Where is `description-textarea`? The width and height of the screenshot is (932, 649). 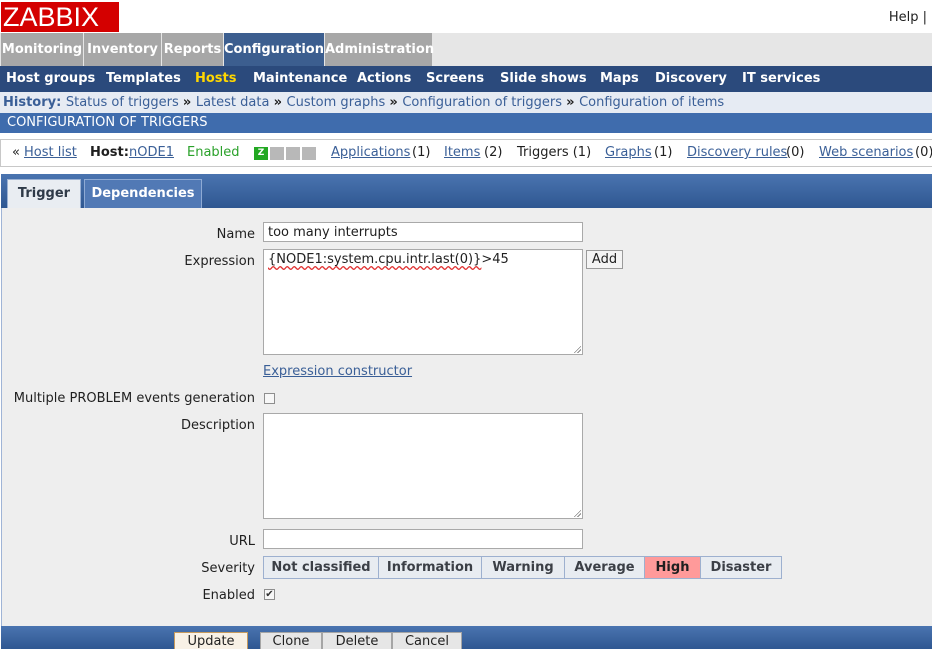 description-textarea is located at coordinates (423, 466).